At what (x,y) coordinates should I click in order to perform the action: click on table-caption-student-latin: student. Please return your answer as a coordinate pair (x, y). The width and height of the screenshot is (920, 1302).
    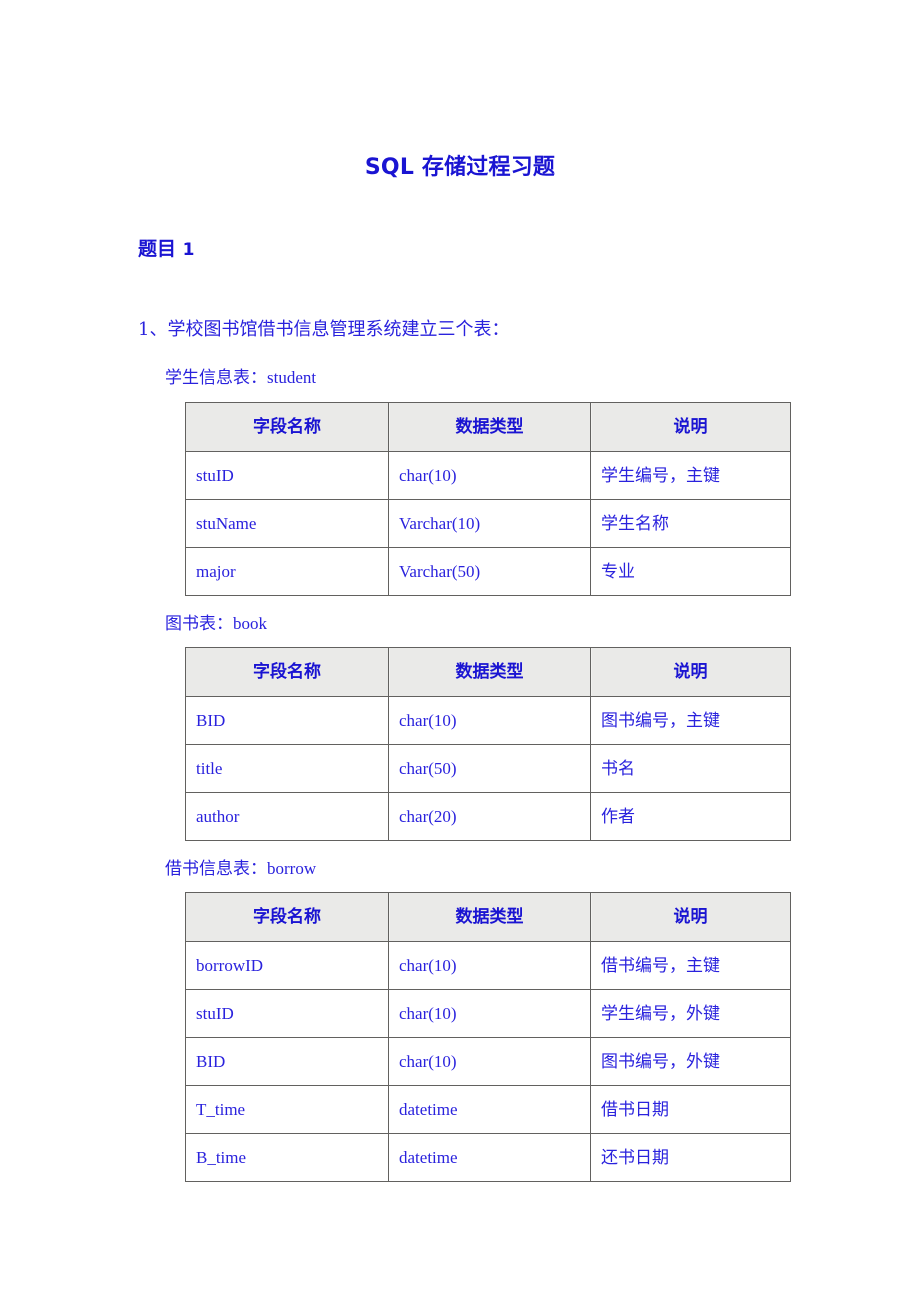
    Looking at the image, I should click on (292, 377).